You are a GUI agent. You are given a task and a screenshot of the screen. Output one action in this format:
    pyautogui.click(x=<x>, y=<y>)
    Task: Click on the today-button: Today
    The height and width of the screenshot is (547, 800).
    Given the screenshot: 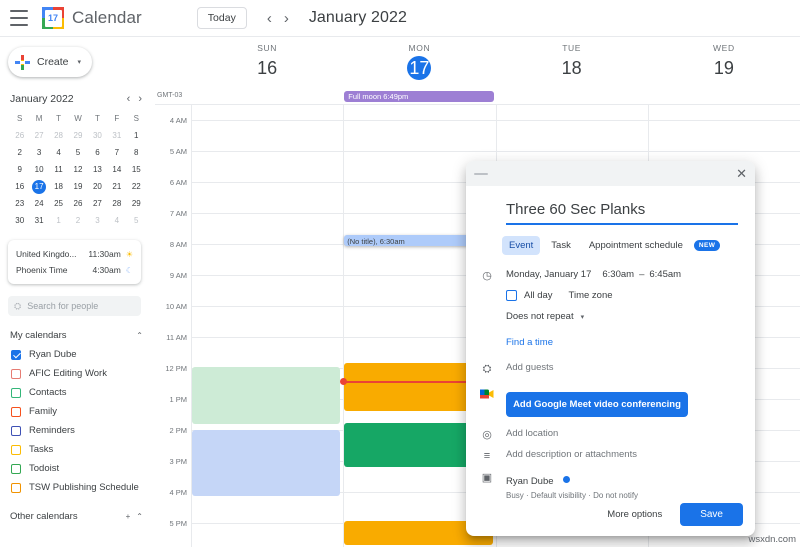 What is the action you would take?
    pyautogui.click(x=221, y=18)
    